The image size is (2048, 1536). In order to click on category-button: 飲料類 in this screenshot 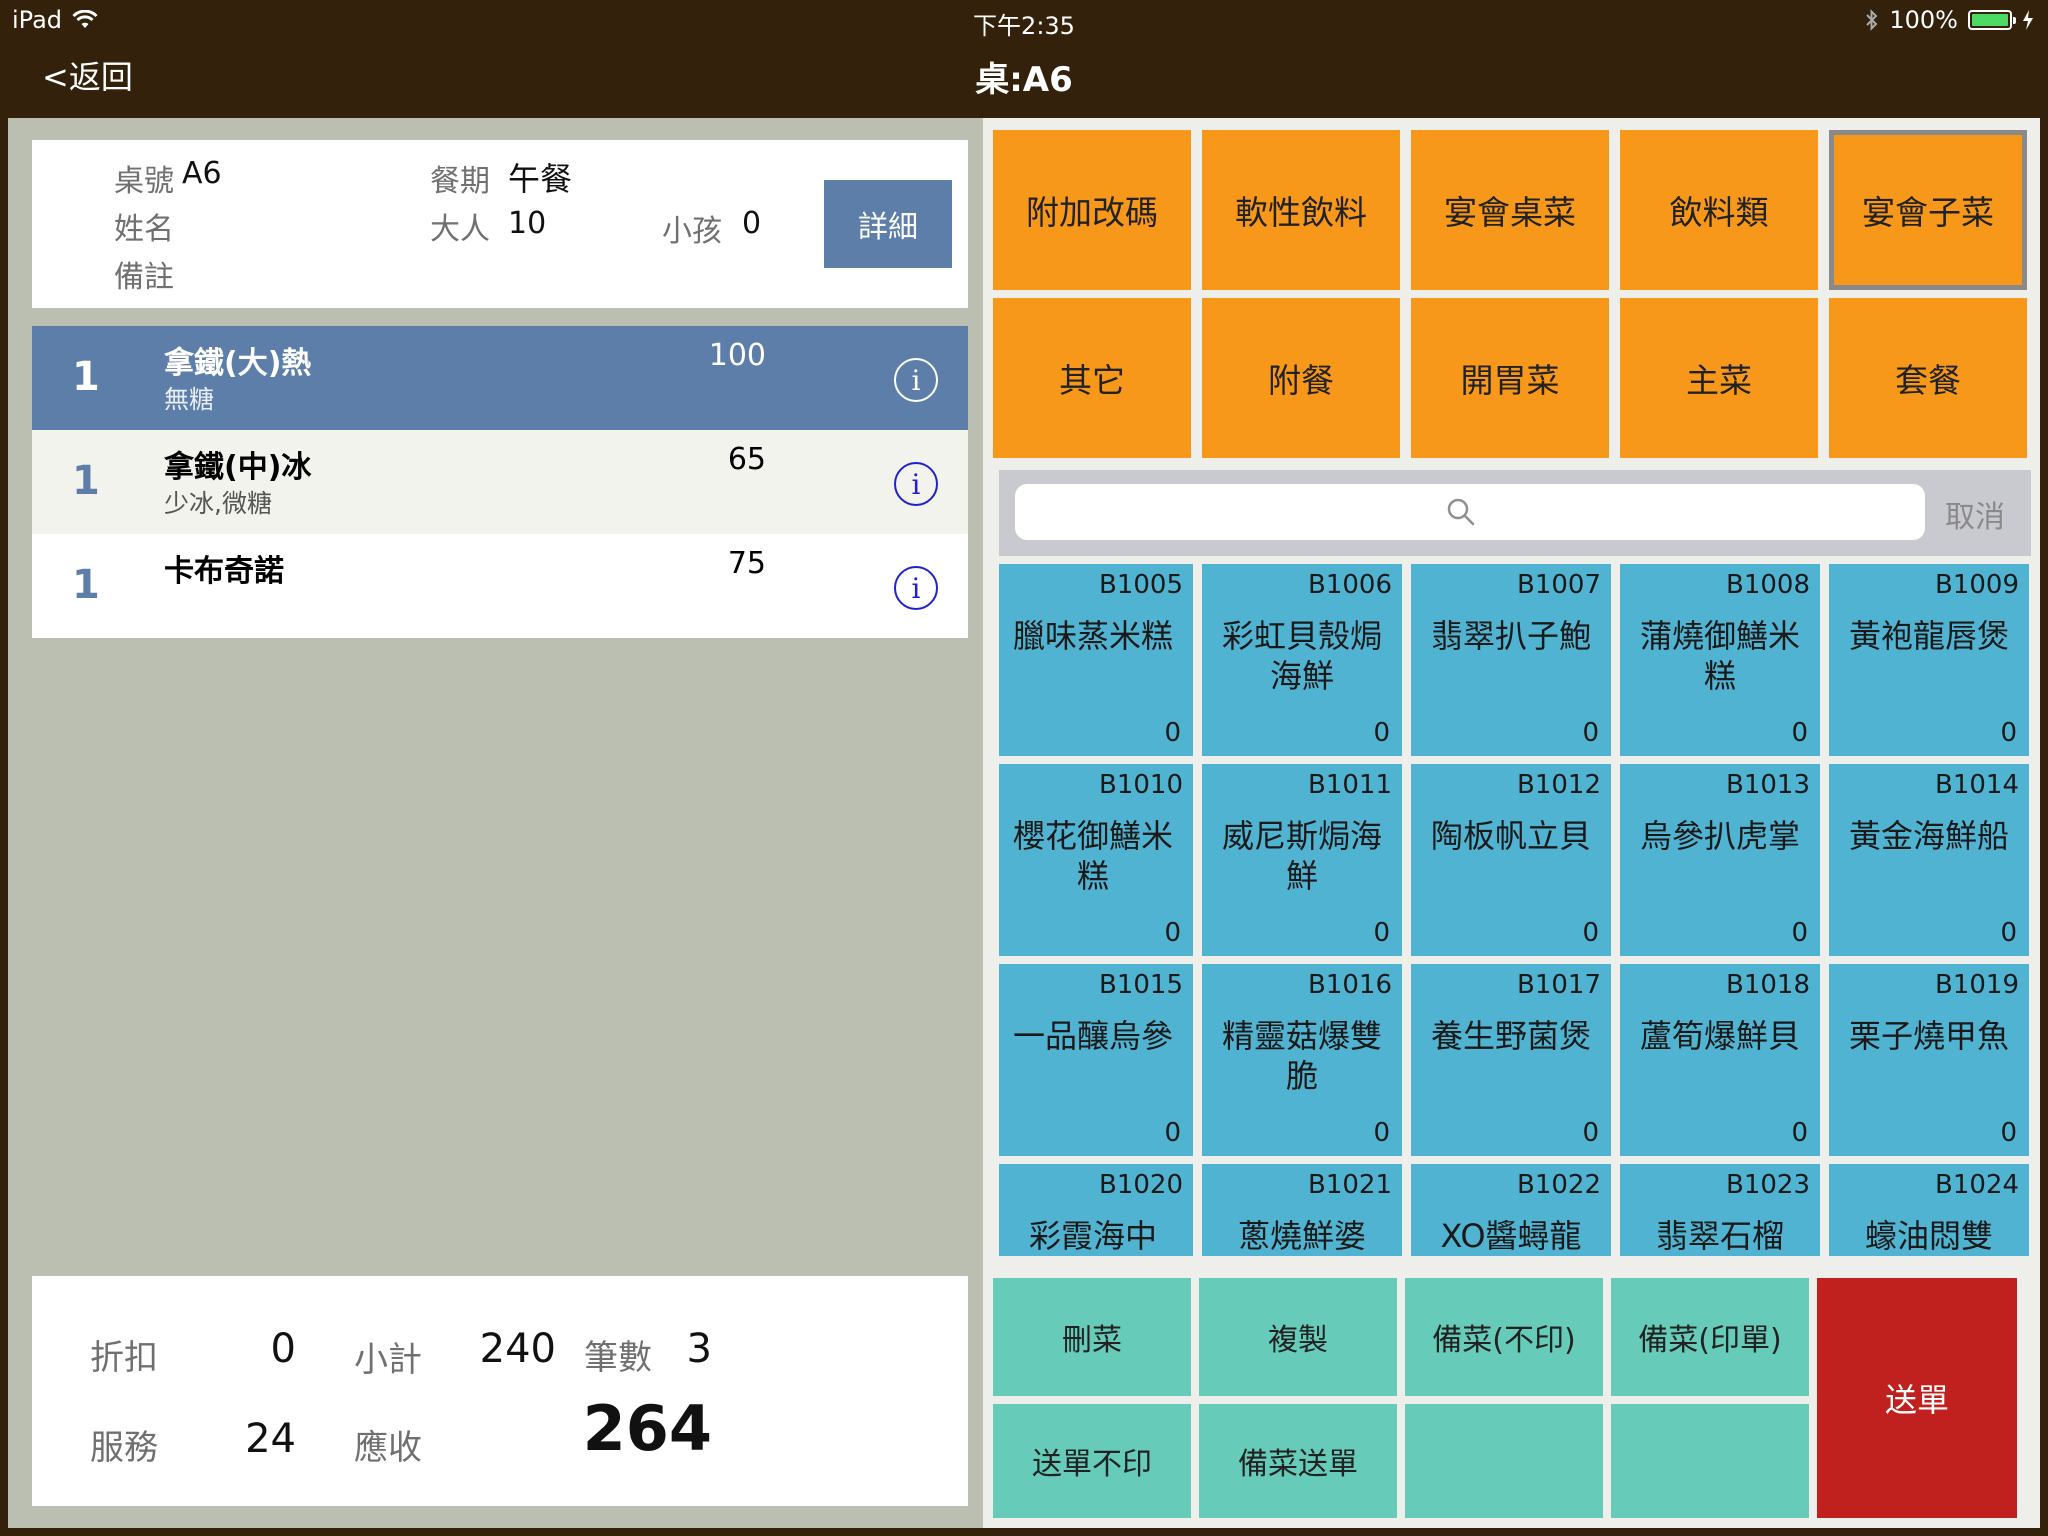, I will do `click(1719, 210)`.